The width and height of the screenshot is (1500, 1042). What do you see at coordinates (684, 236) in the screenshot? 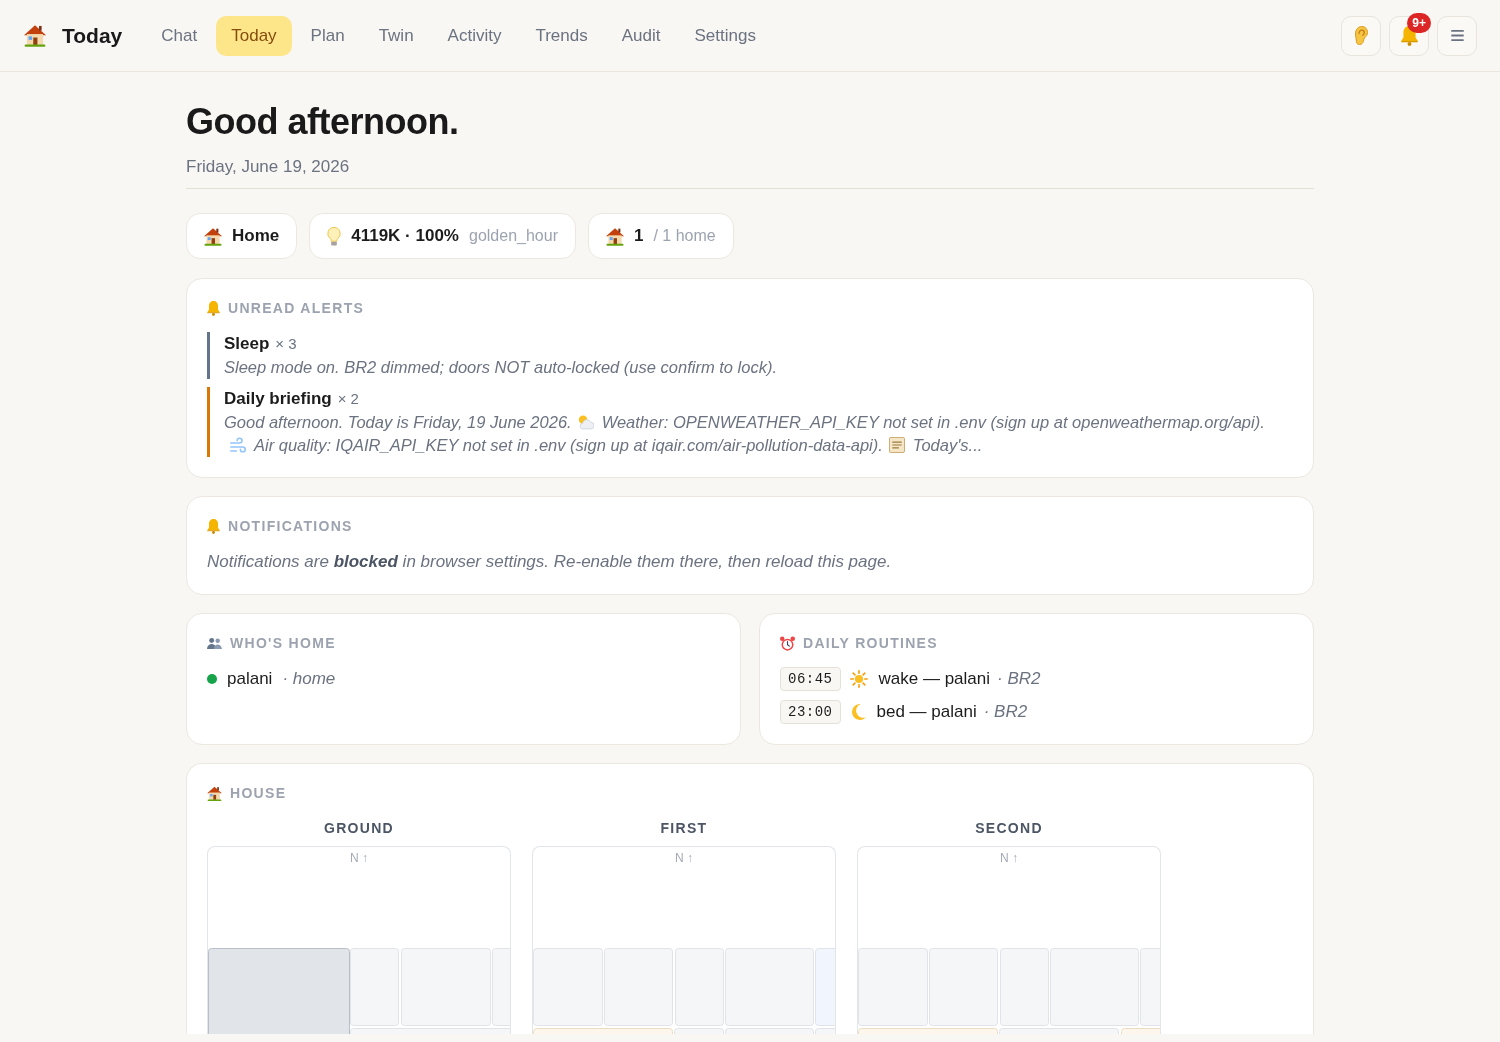
I see `chip-note: / 1 home` at bounding box center [684, 236].